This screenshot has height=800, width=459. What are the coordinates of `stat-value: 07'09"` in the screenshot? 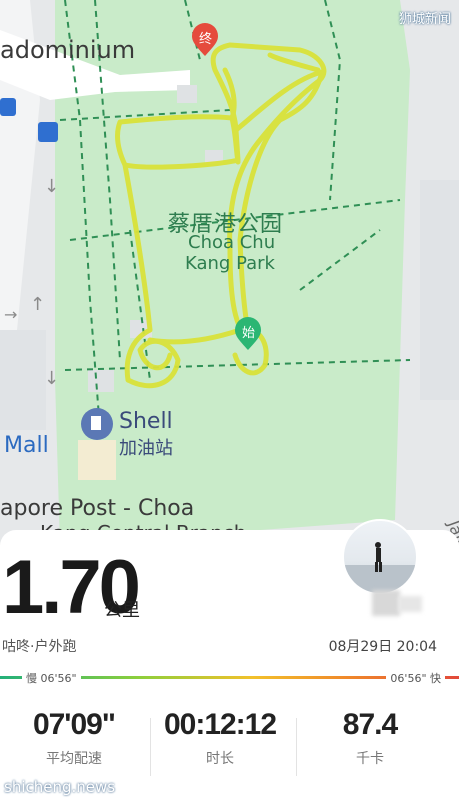 It's located at (74, 724).